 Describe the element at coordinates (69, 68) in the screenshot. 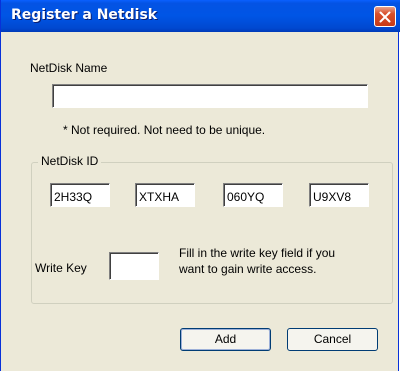

I see `netdisk-name-label: NetDisk Name` at that location.